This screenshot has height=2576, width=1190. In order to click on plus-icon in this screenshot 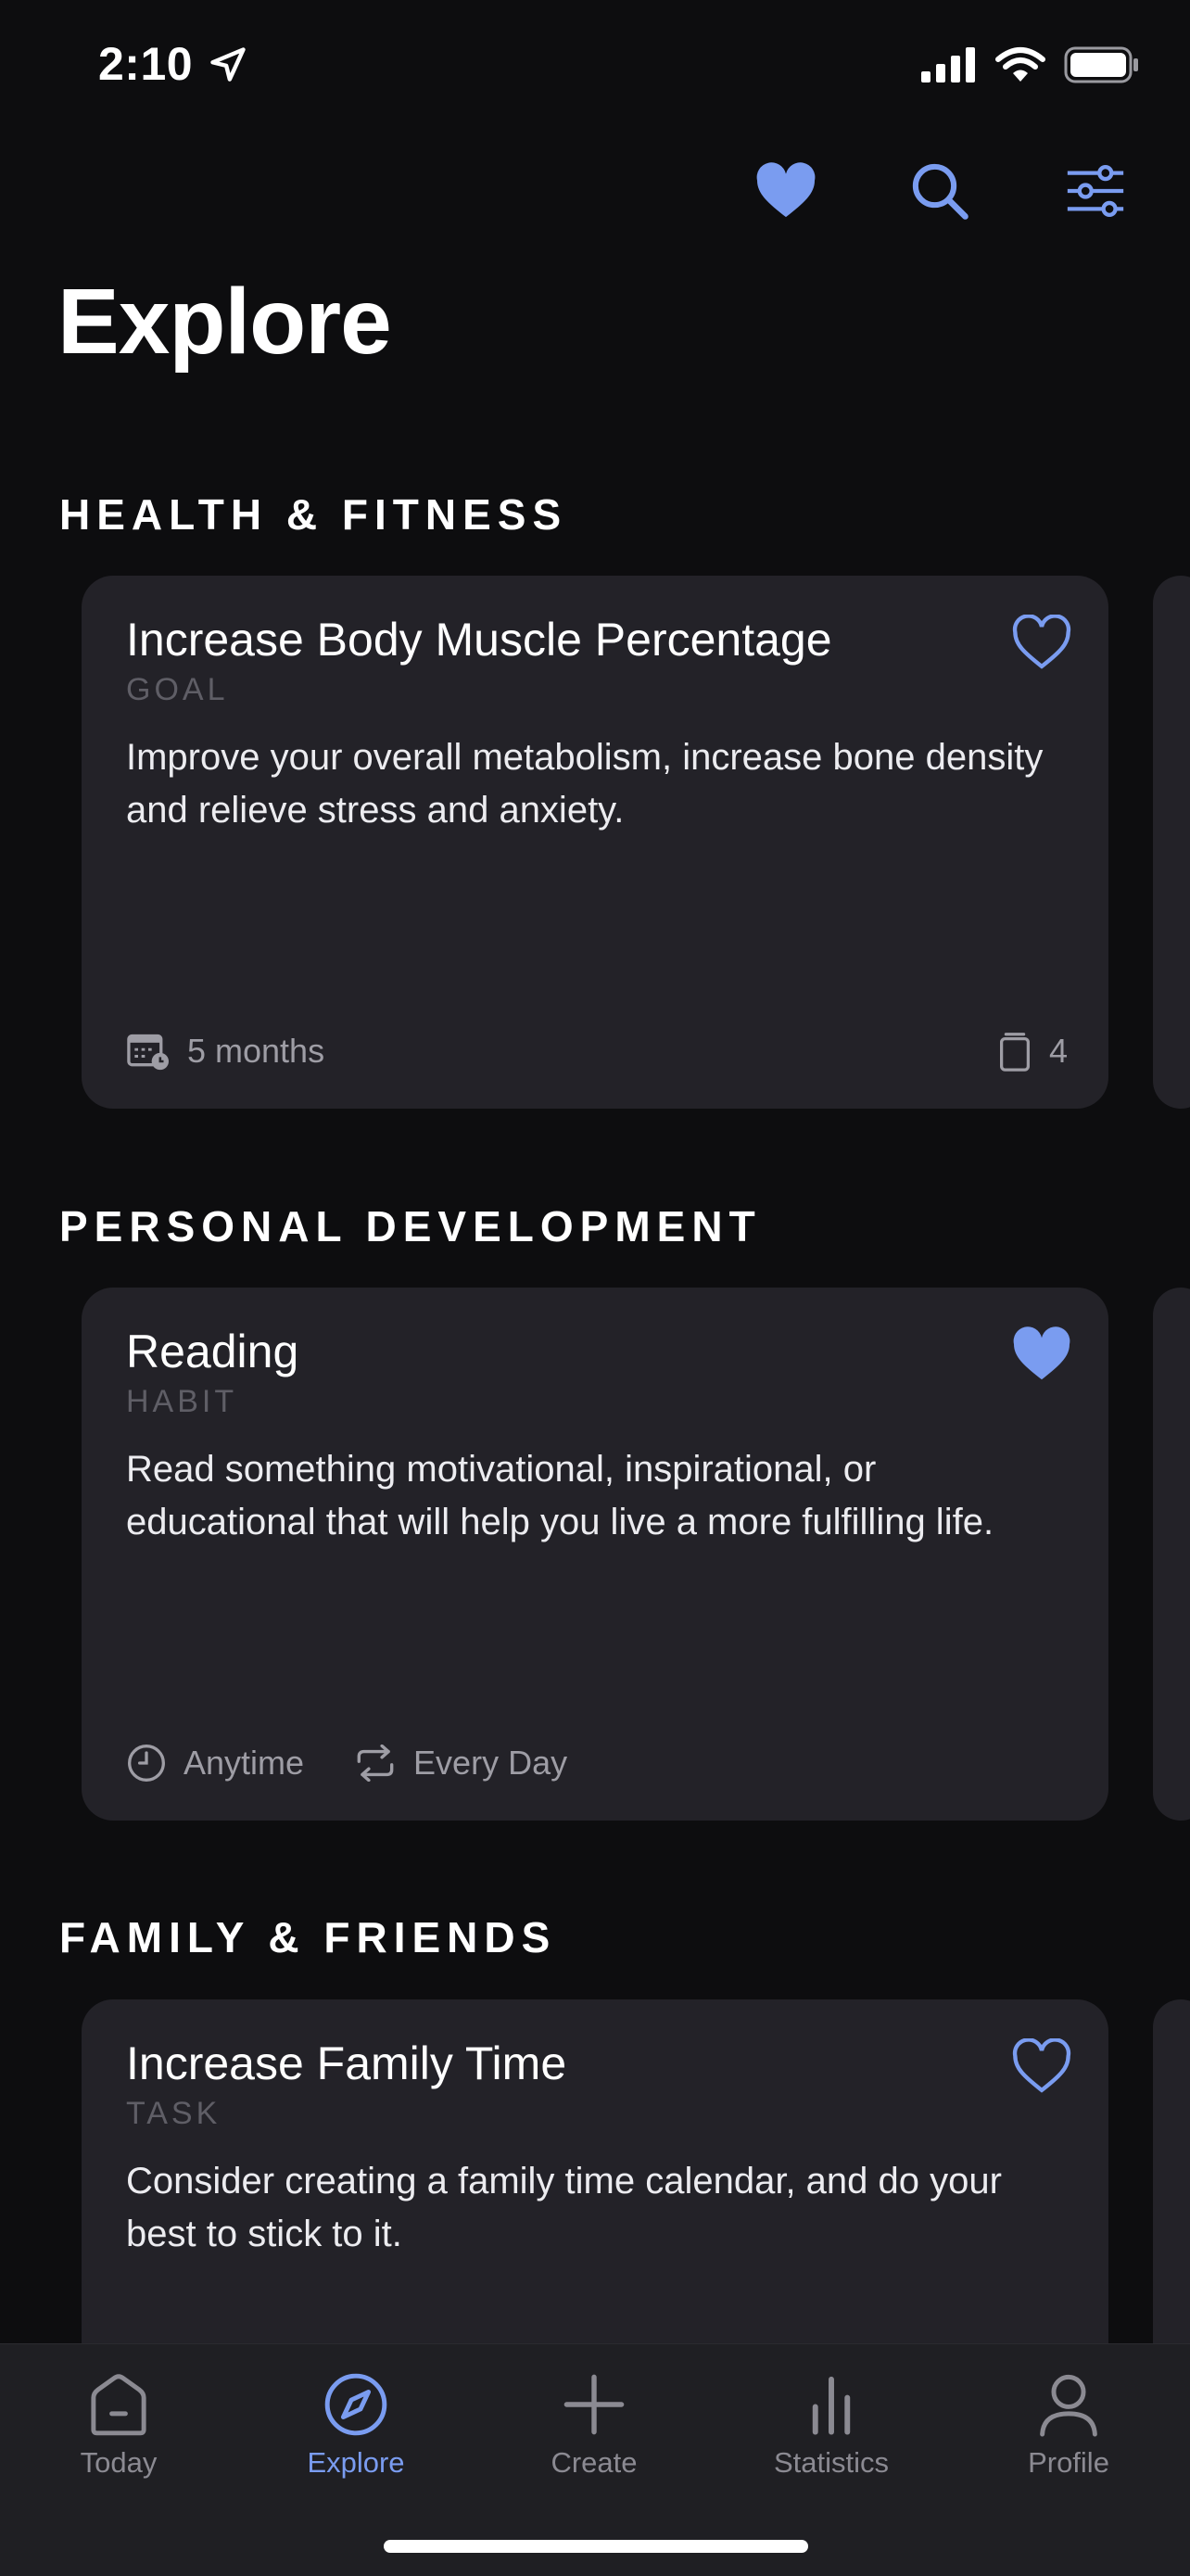, I will do `click(594, 2404)`.